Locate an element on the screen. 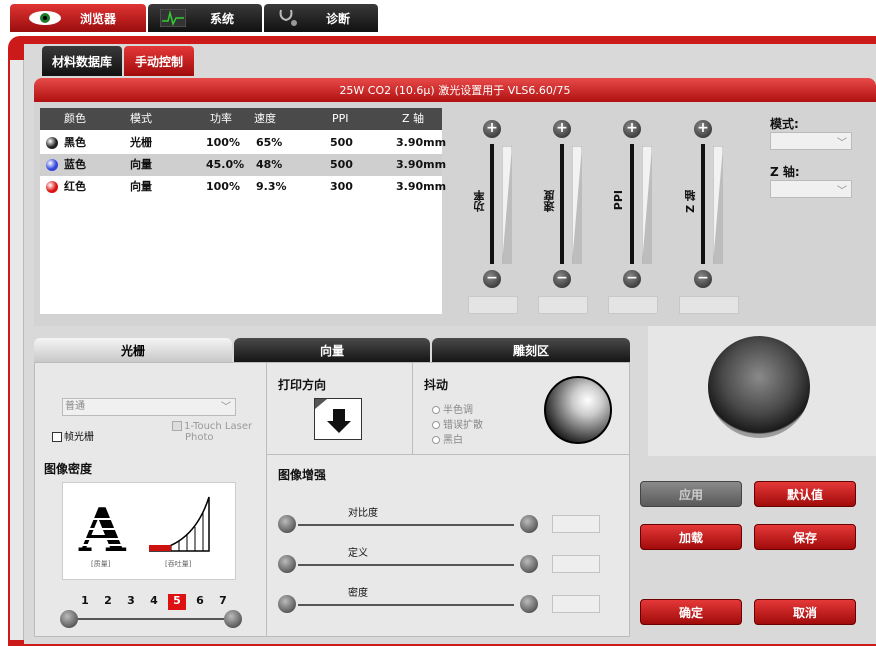 This screenshot has height=646, width=876. header-color: 颜色 is located at coordinates (75, 118).